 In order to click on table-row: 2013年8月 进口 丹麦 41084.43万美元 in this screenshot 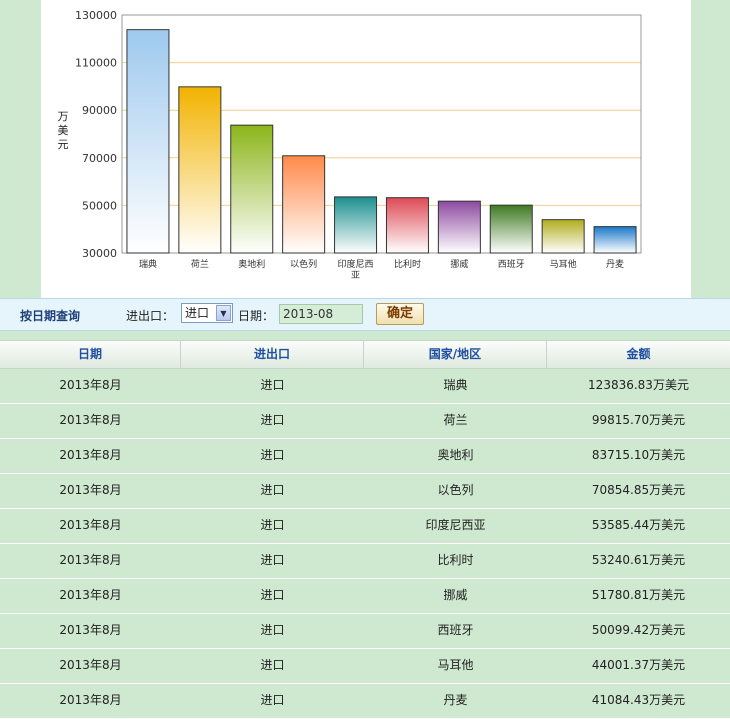, I will do `click(365, 701)`.